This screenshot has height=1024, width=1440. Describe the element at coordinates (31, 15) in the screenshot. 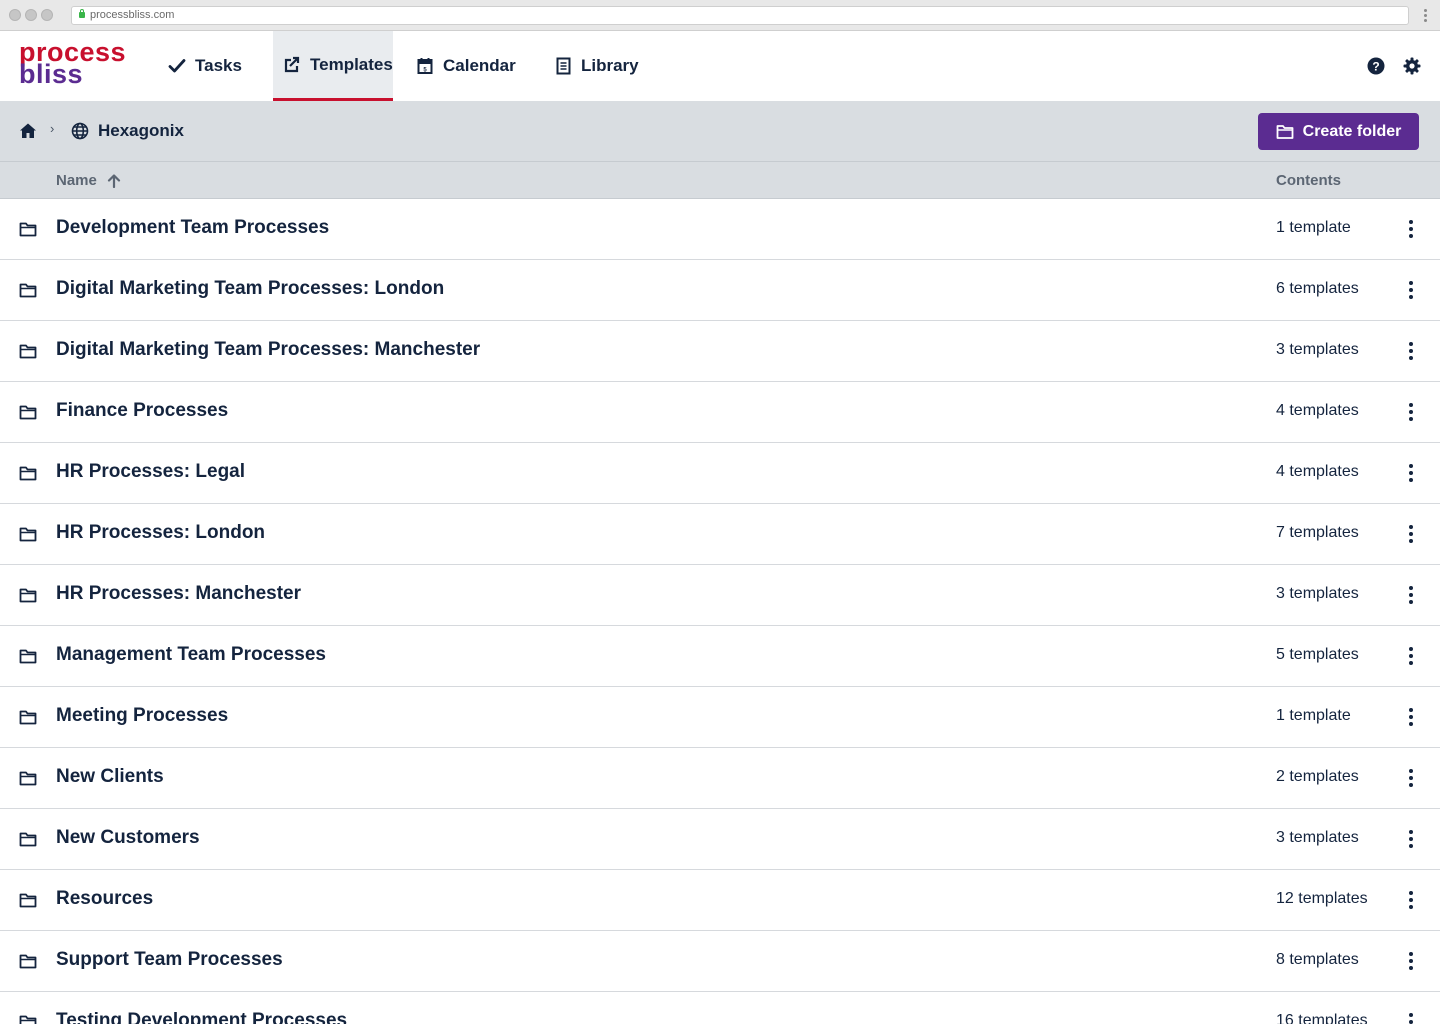

I see `window-minimize-dot` at that location.